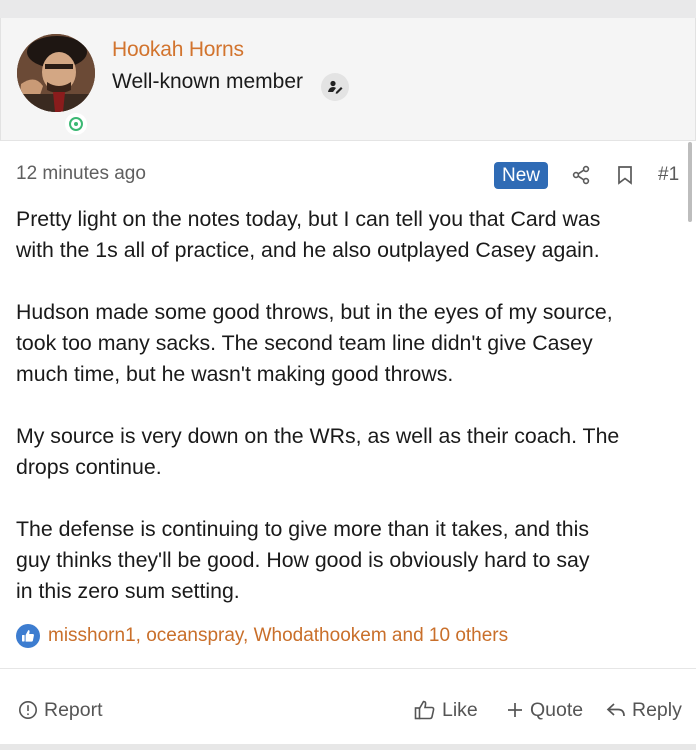  I want to click on post-meta-row: 12 minutes ago New #1, so click(348, 176).